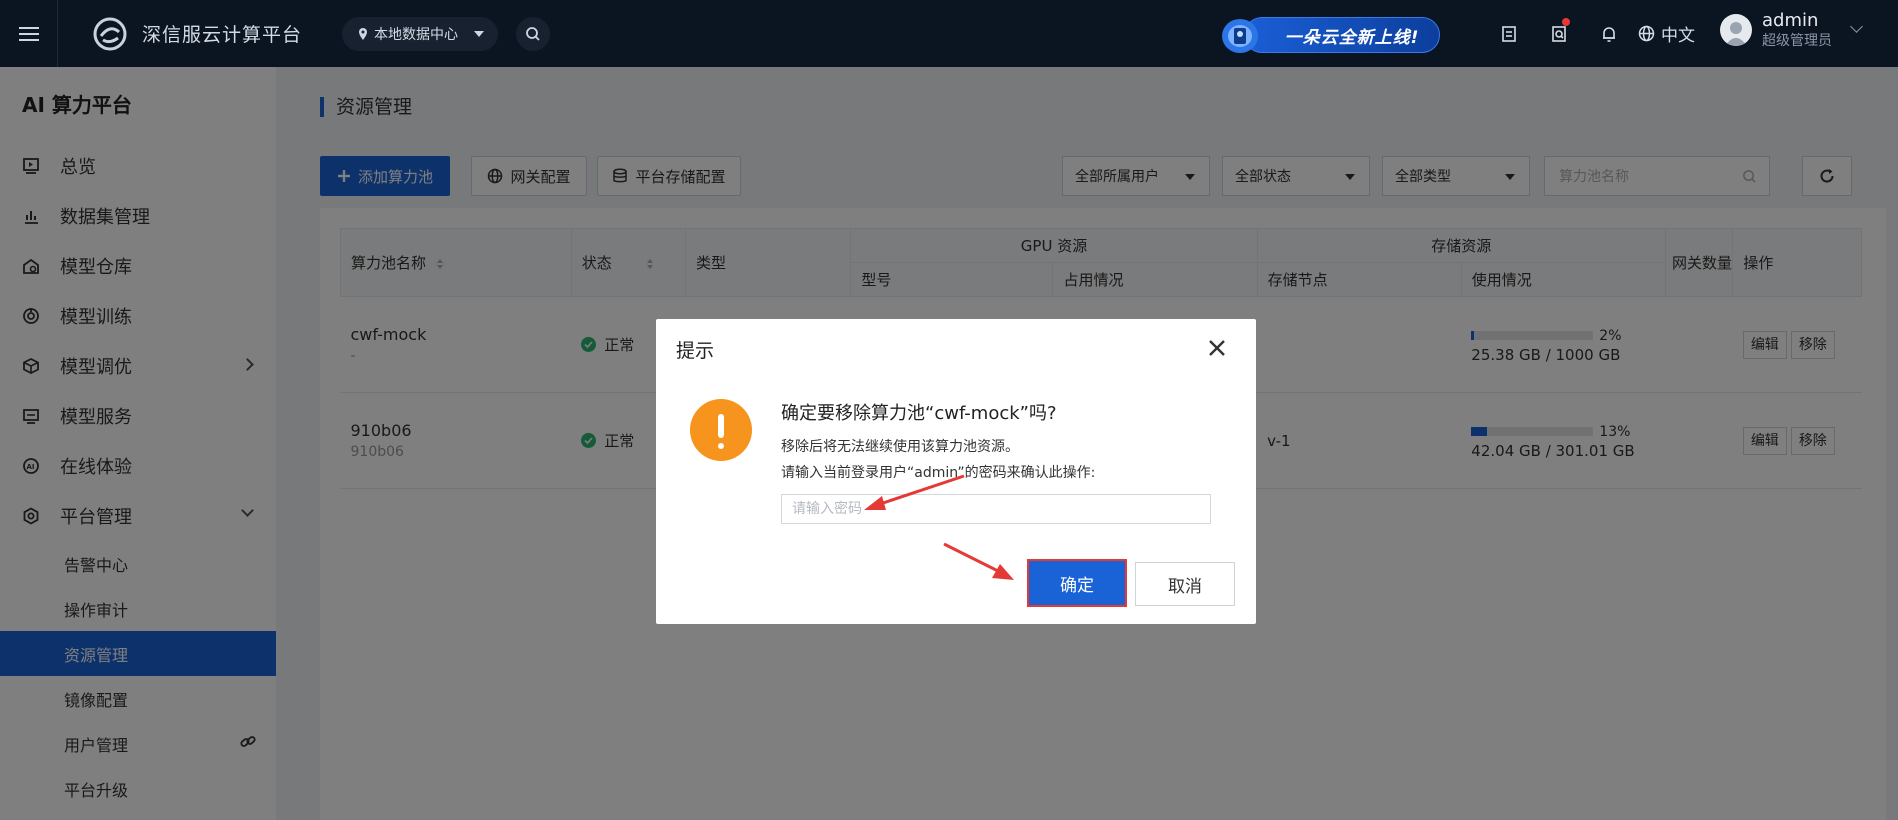 The image size is (1898, 820). I want to click on promo-banner: 一朵云全新上线!, so click(1327, 34).